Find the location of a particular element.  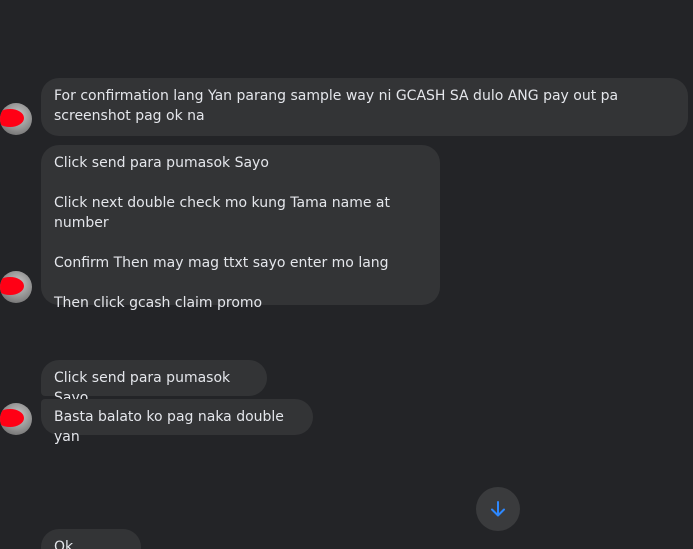

scroll-to-bottom-button is located at coordinates (498, 509).